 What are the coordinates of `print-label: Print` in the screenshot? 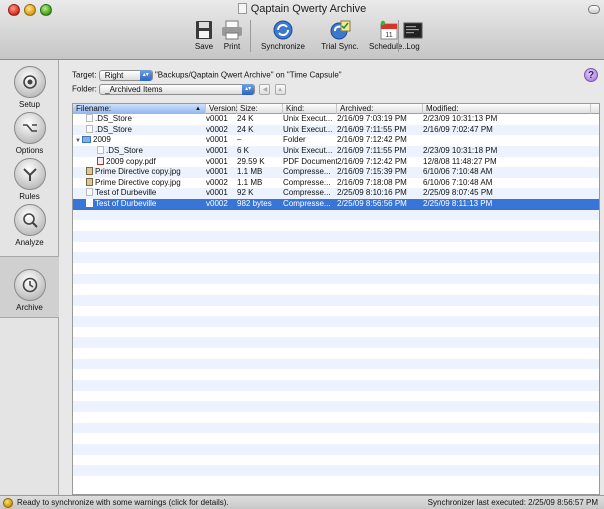 It's located at (232, 46).